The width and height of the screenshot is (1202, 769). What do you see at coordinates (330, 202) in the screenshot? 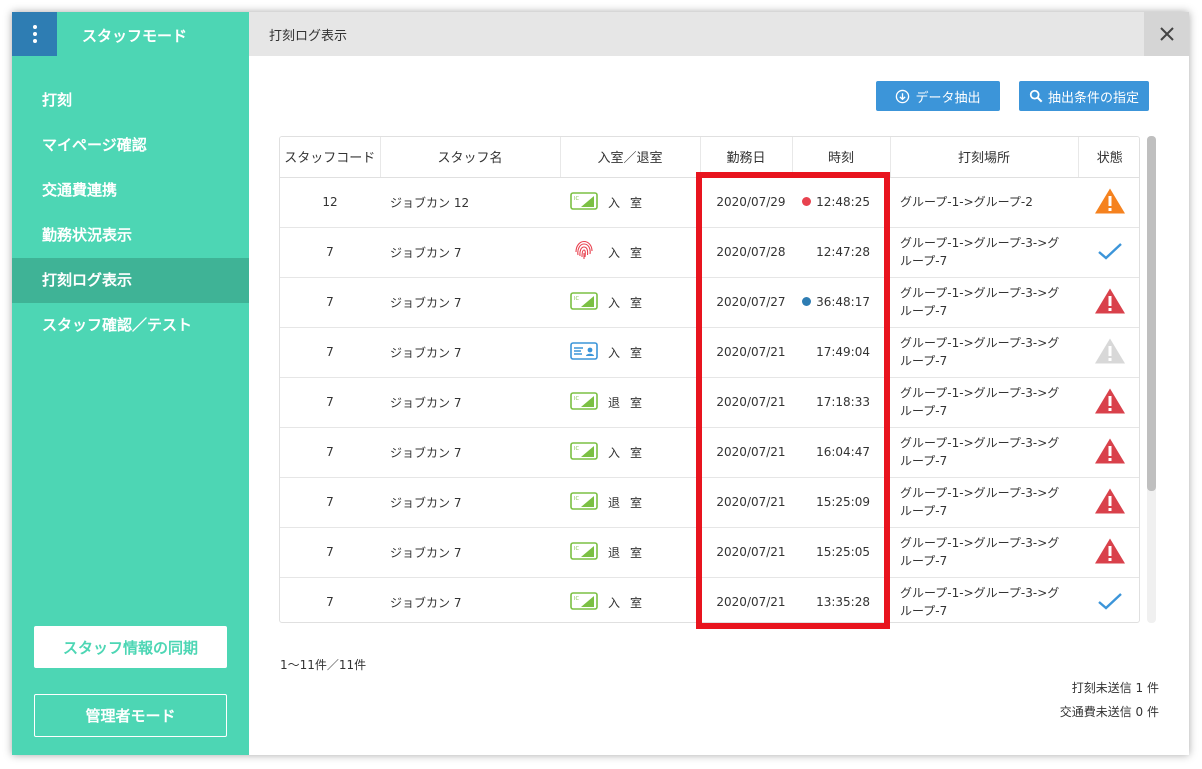
I see `cell-staff-code: 12` at bounding box center [330, 202].